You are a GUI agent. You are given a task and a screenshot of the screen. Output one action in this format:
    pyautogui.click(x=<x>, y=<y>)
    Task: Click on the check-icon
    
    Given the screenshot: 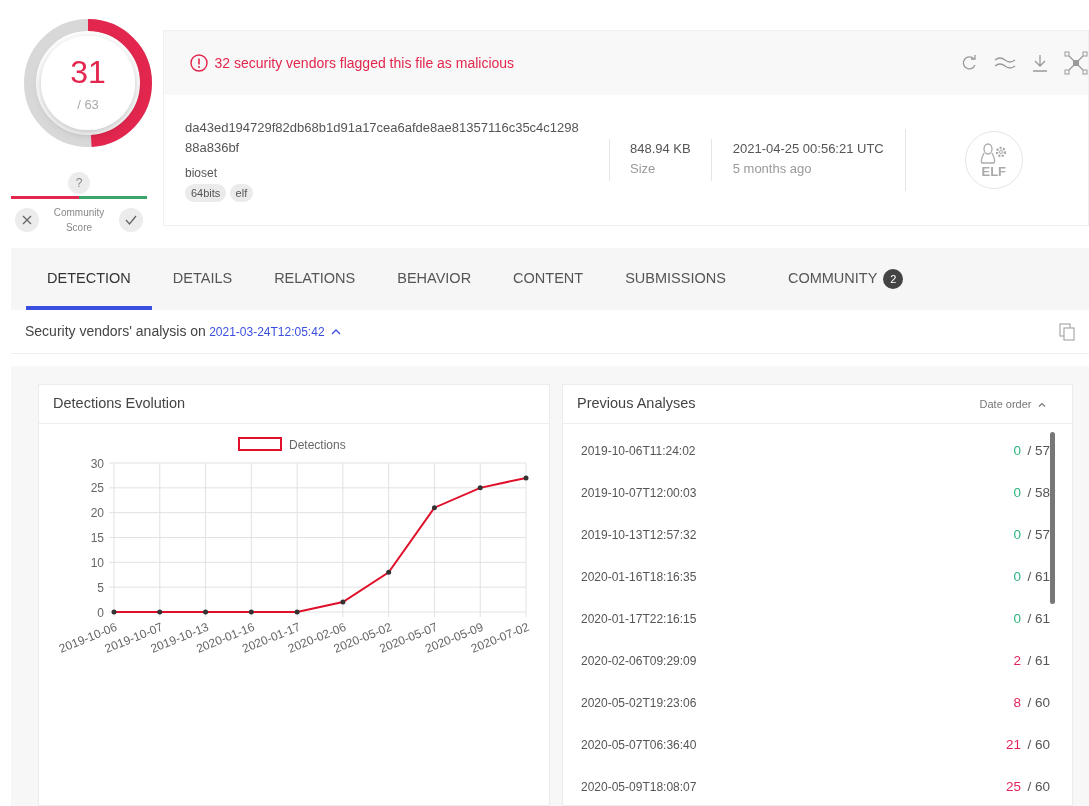 What is the action you would take?
    pyautogui.click(x=131, y=220)
    